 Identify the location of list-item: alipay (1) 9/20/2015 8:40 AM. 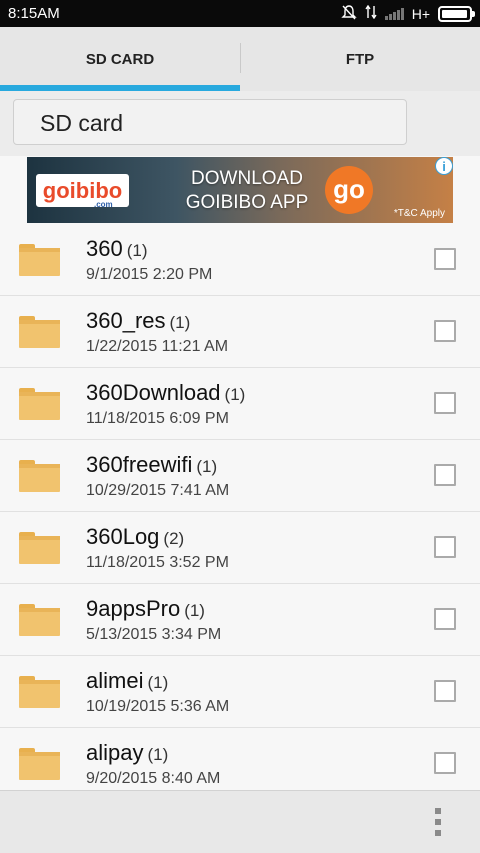
(240, 759).